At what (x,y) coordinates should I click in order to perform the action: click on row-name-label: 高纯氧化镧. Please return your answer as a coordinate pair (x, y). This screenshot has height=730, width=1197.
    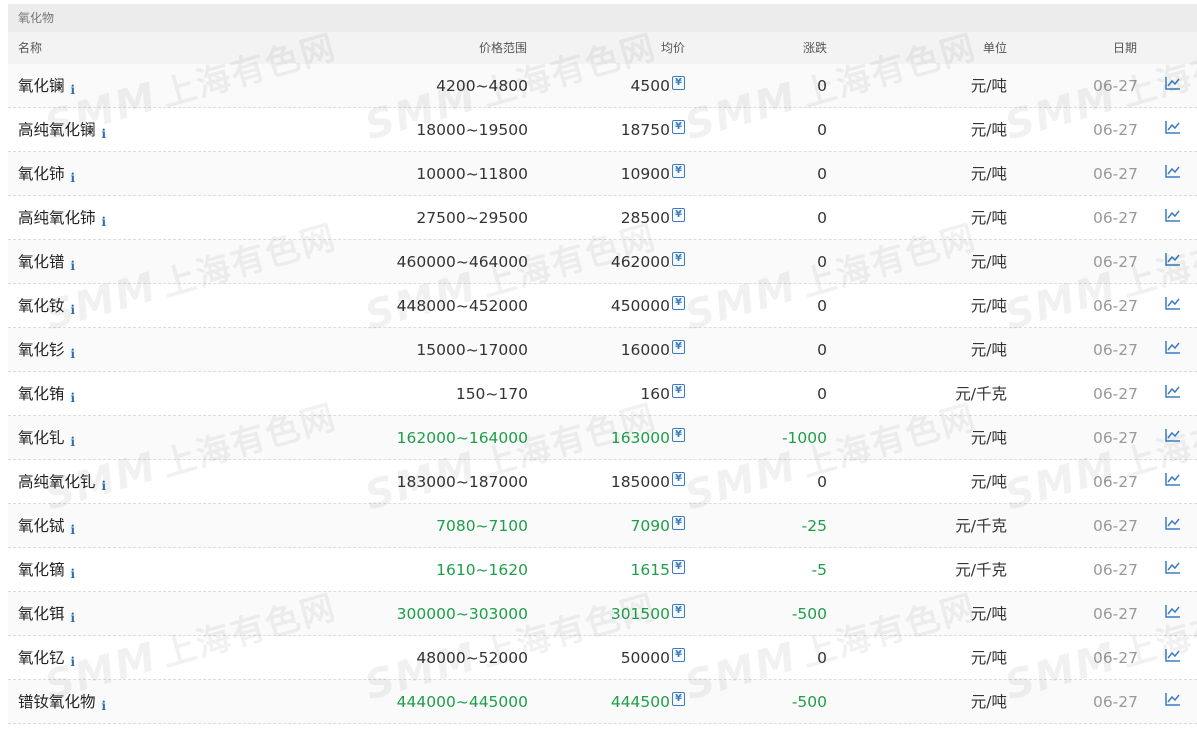
    Looking at the image, I should click on (57, 130).